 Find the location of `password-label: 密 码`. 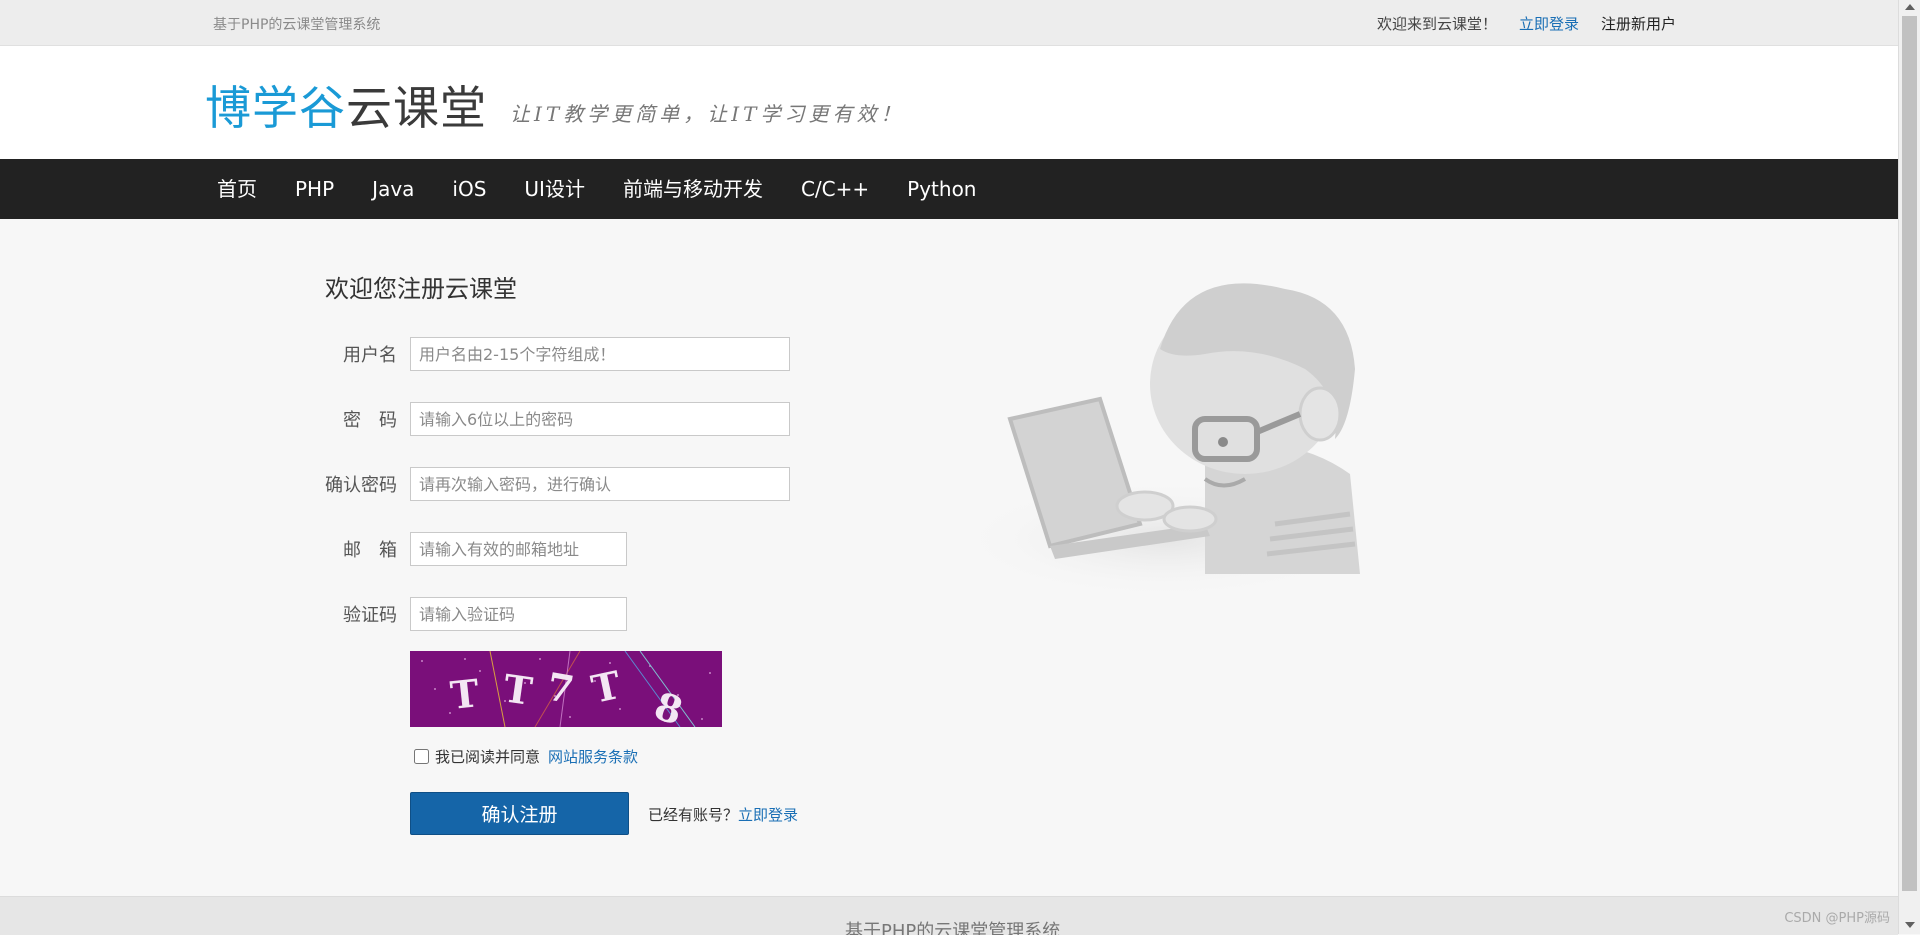

password-label: 密 码 is located at coordinates (370, 420).